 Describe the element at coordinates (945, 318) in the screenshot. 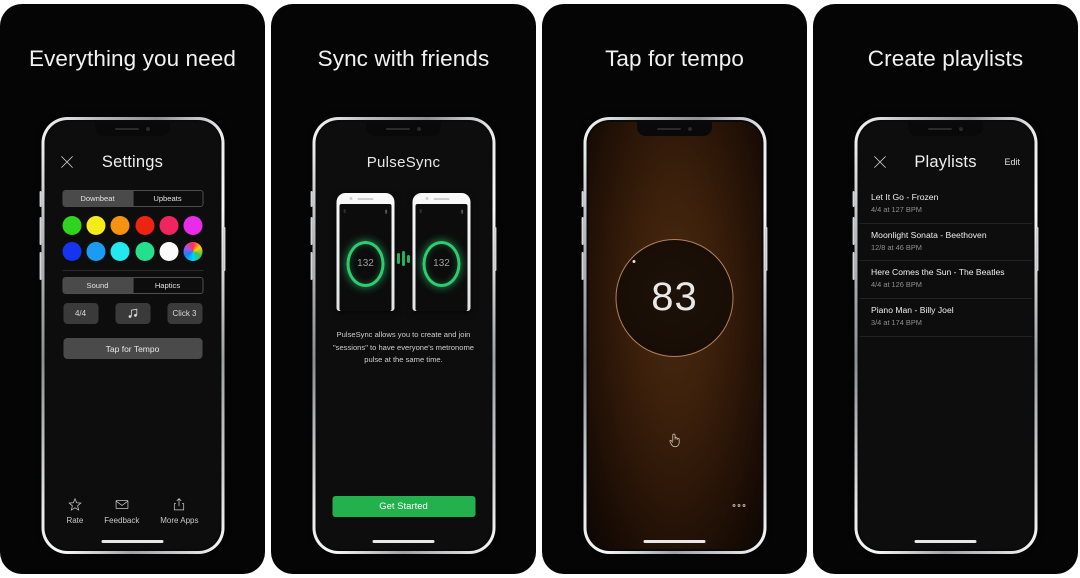

I see `list-item: Piano Man - Billy Joel 3/4 at 174 BPM` at that location.